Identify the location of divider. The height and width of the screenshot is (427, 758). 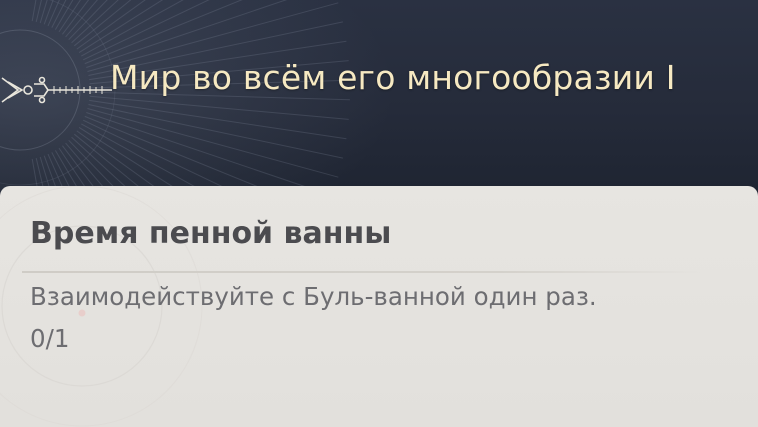
(363, 272).